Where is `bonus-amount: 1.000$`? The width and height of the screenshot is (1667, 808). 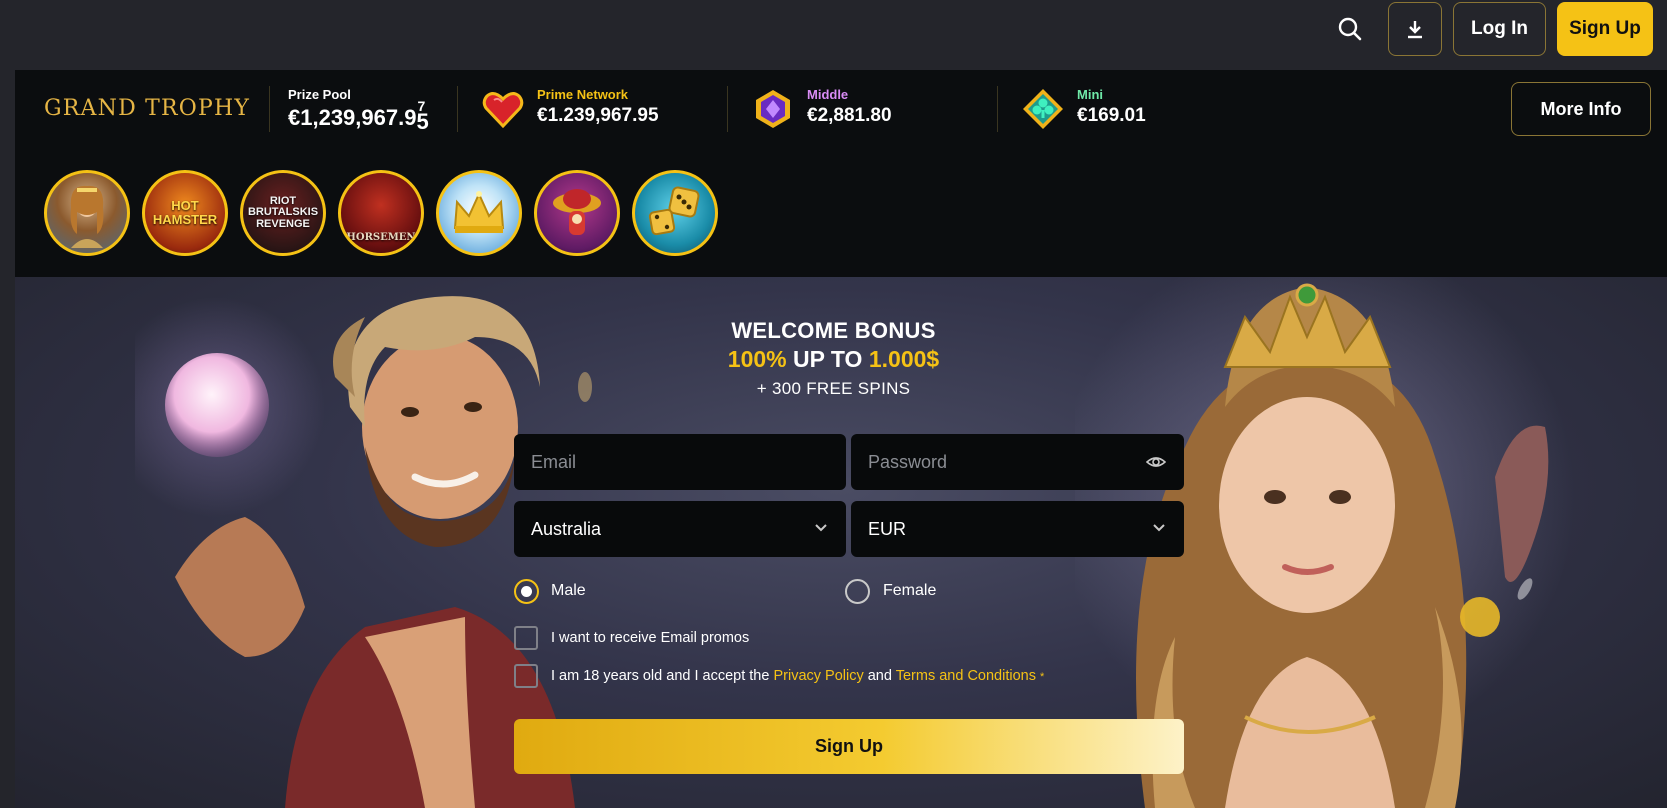 bonus-amount: 1.000$ is located at coordinates (904, 359).